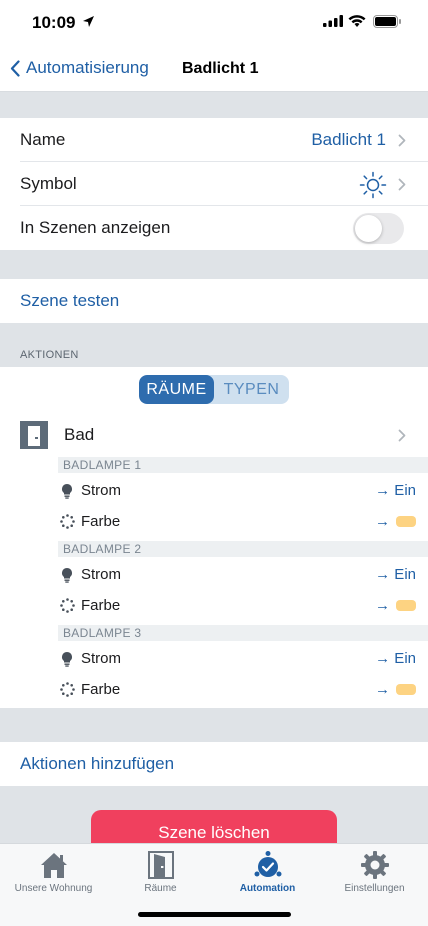  I want to click on tab-home: Unsere Wohnung, so click(53, 874).